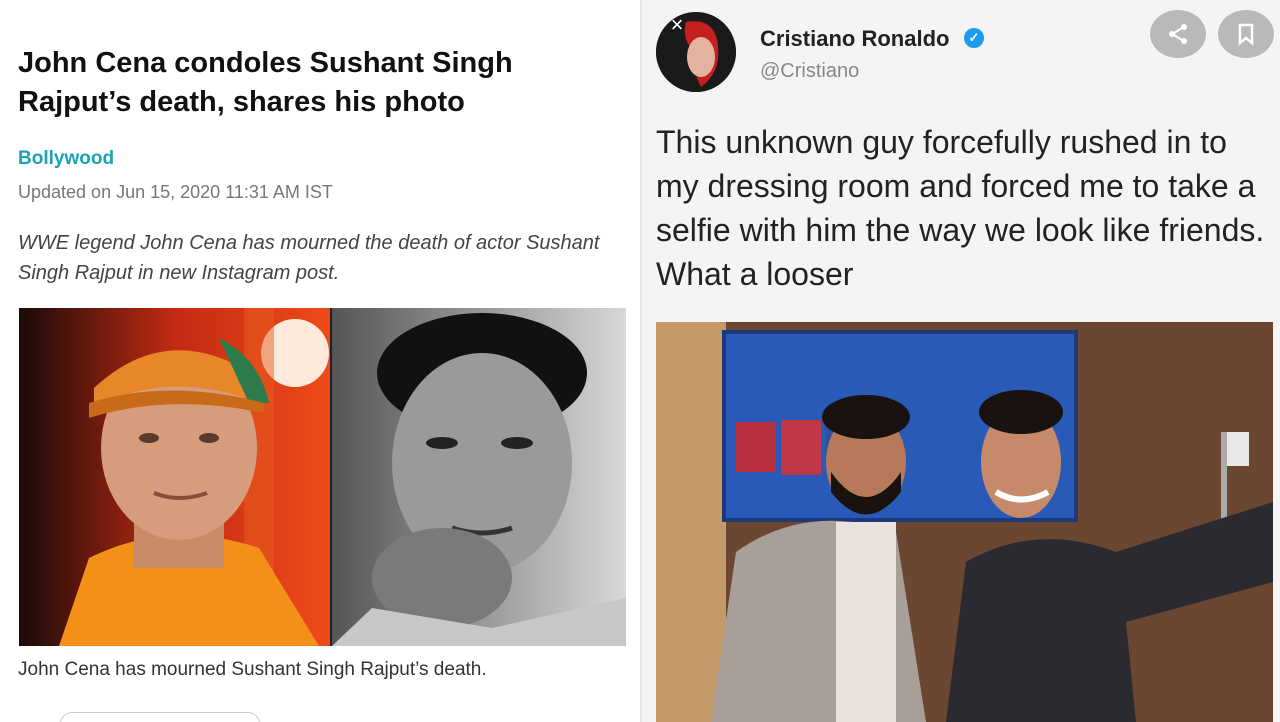 The width and height of the screenshot is (1280, 722). I want to click on sushant-photo, so click(479, 477).